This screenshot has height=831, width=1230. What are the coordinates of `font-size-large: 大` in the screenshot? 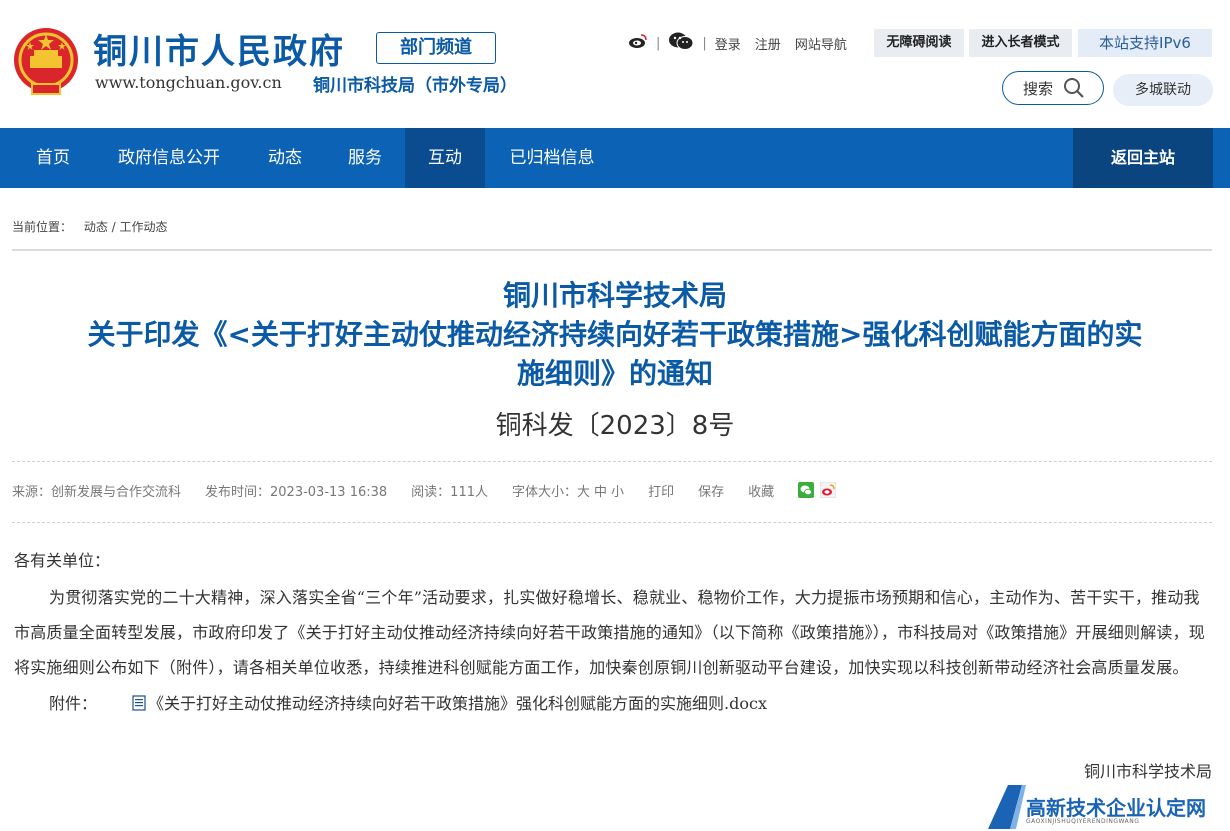 It's located at (583, 490).